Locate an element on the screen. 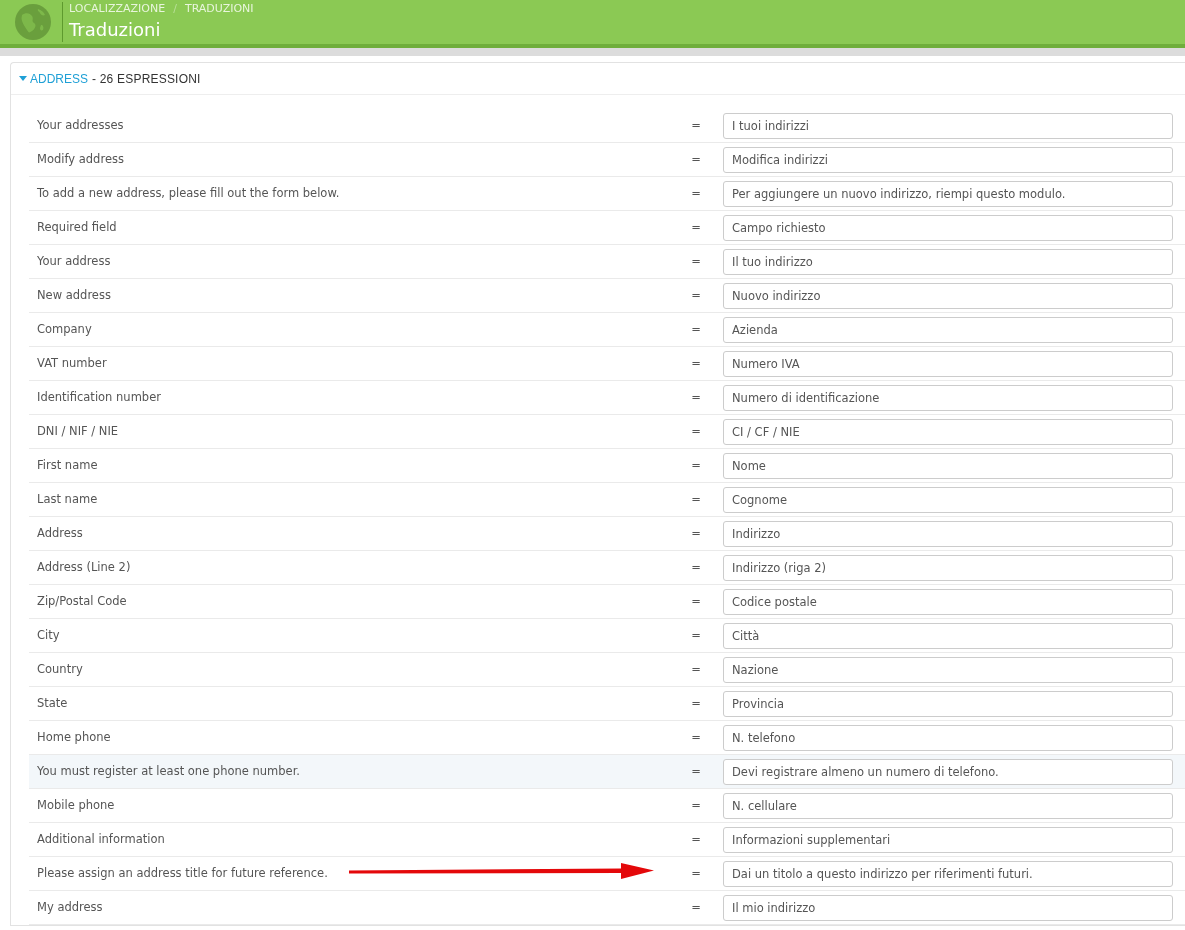 The image size is (1185, 930). globe-icon is located at coordinates (33, 22).